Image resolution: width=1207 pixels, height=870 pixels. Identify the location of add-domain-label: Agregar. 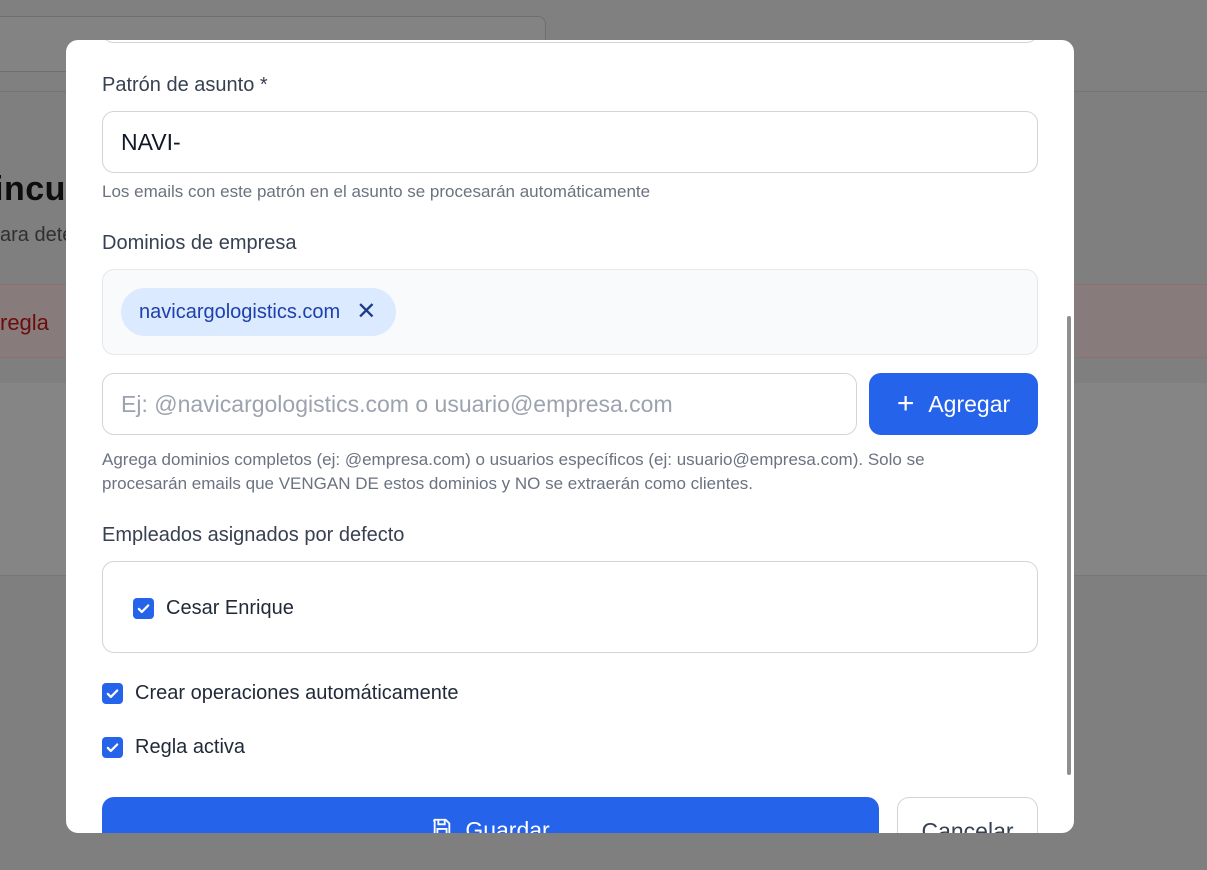
(969, 403).